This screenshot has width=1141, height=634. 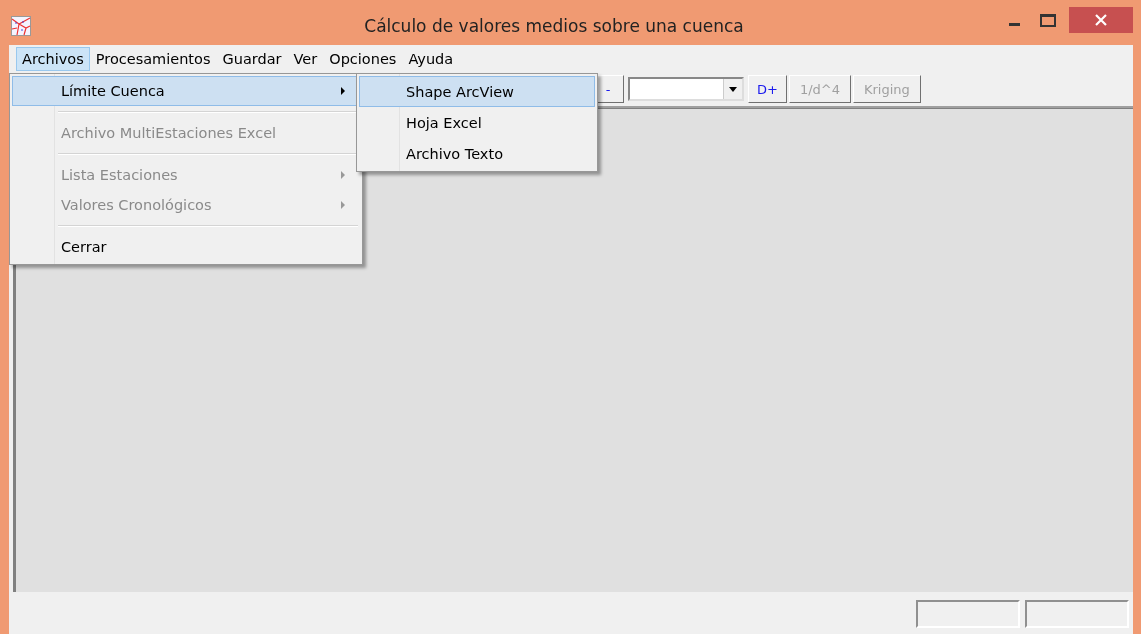 I want to click on menu-item: Opciones, so click(x=363, y=58).